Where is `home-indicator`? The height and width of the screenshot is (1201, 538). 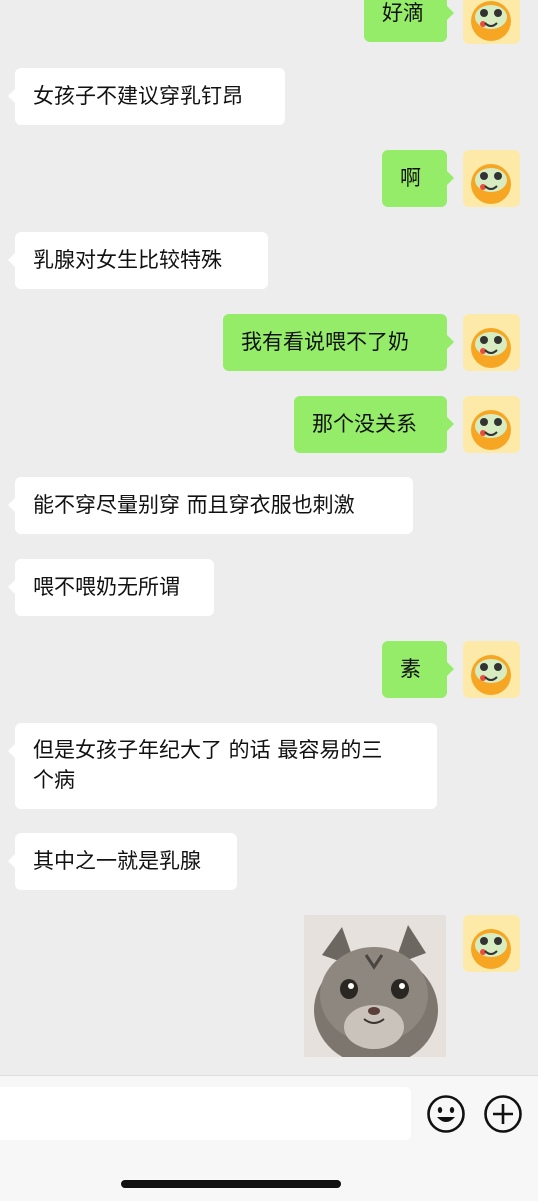 home-indicator is located at coordinates (231, 1184).